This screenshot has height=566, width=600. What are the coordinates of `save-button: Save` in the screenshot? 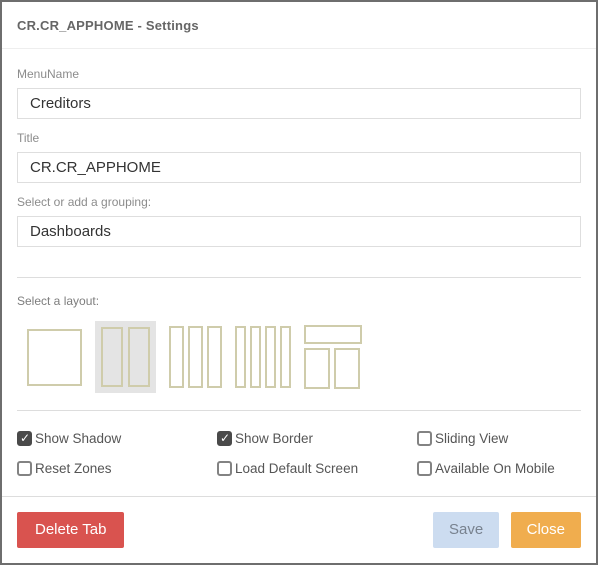 It's located at (466, 530).